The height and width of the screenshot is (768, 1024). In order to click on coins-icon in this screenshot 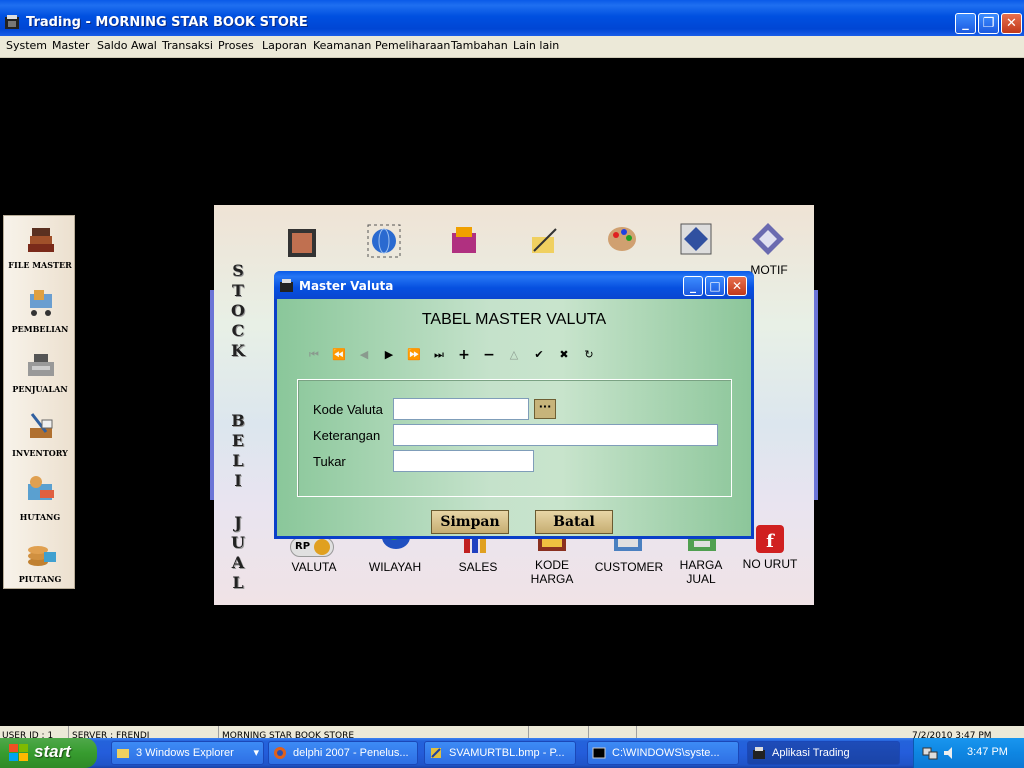, I will do `click(42, 556)`.